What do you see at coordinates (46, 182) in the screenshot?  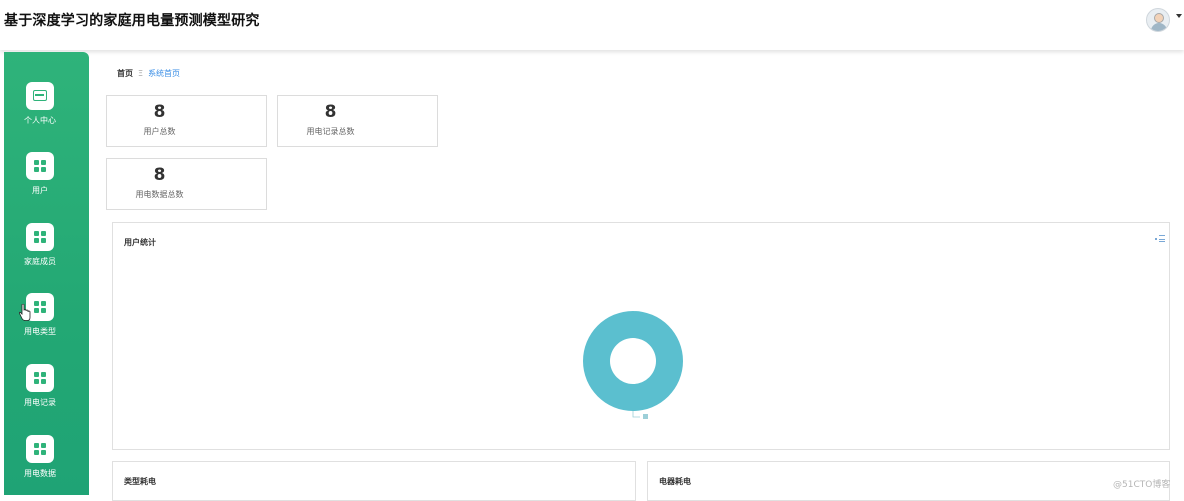 I see `sidebar-item-users: 用户` at bounding box center [46, 182].